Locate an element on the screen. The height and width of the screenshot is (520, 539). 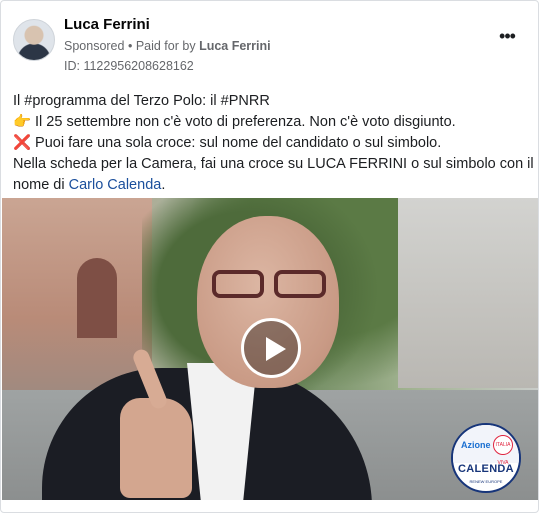
more-options-icon: ••• is located at coordinates (507, 36).